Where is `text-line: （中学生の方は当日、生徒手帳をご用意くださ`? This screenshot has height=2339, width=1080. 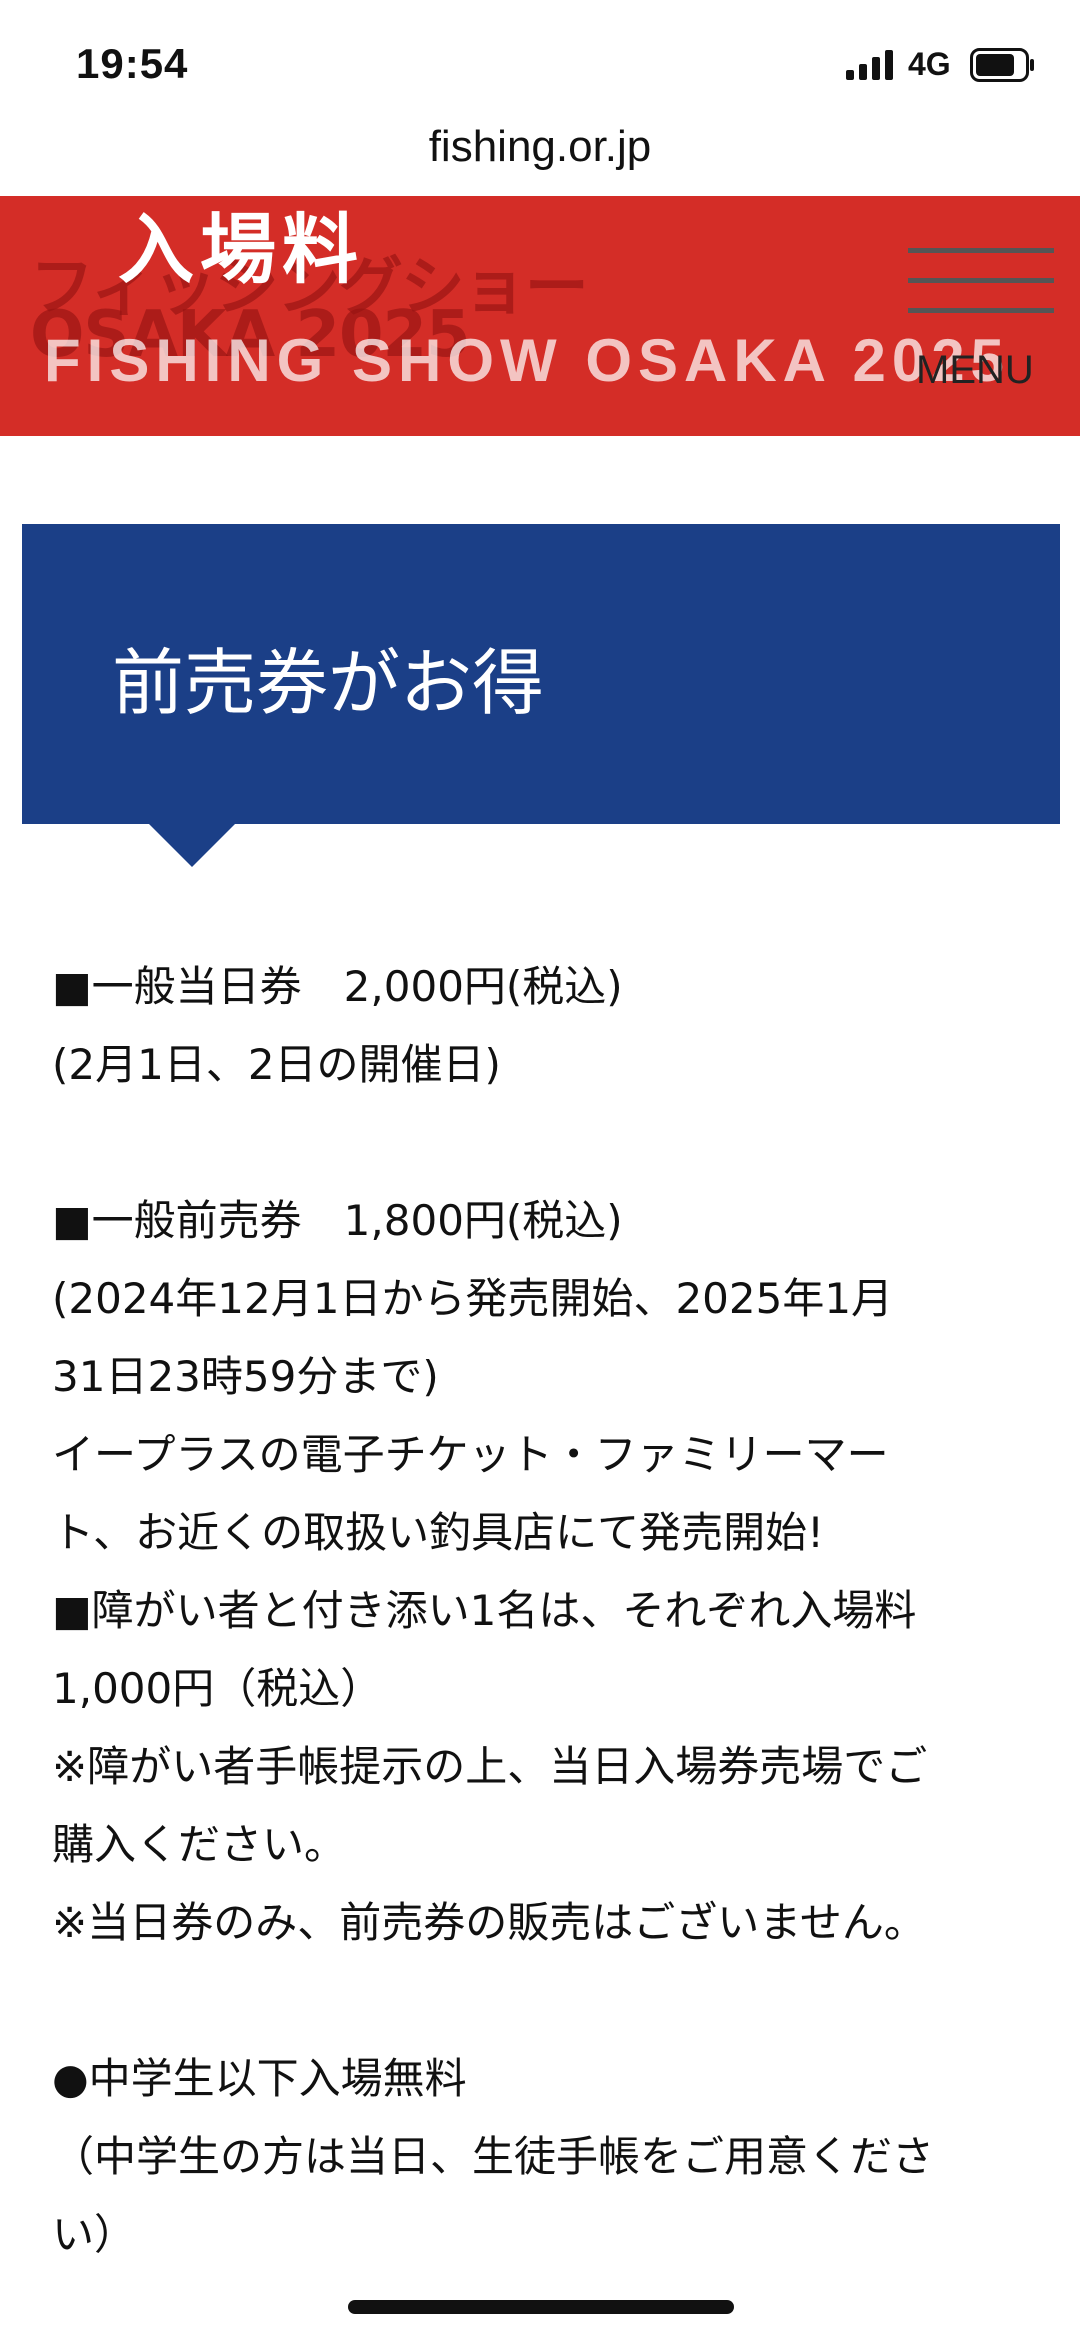 text-line: （中学生の方は当日、生徒手帳をご用意くださ is located at coordinates (493, 2156).